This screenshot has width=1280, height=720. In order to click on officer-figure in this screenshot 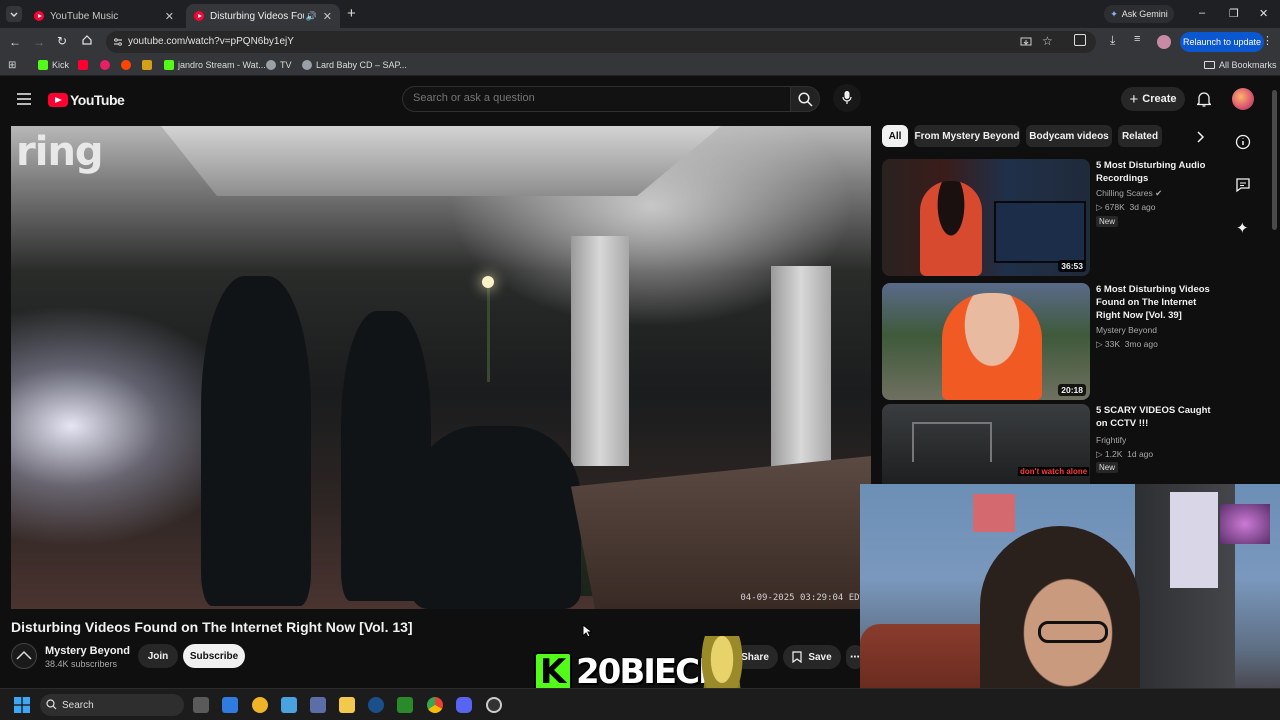, I will do `click(256, 441)`.